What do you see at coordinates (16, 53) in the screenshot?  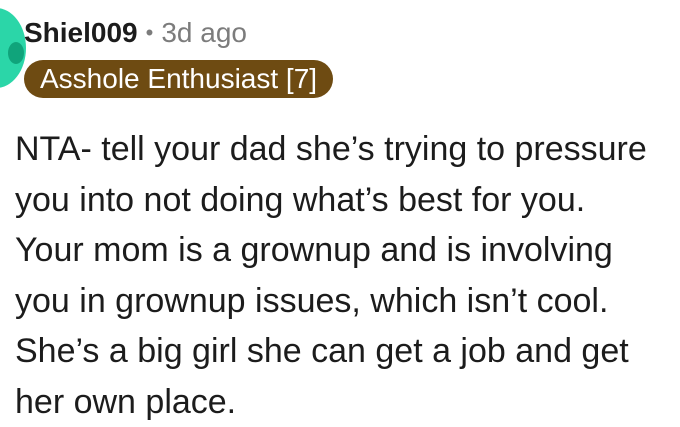 I see `snoo-avatar-icon` at bounding box center [16, 53].